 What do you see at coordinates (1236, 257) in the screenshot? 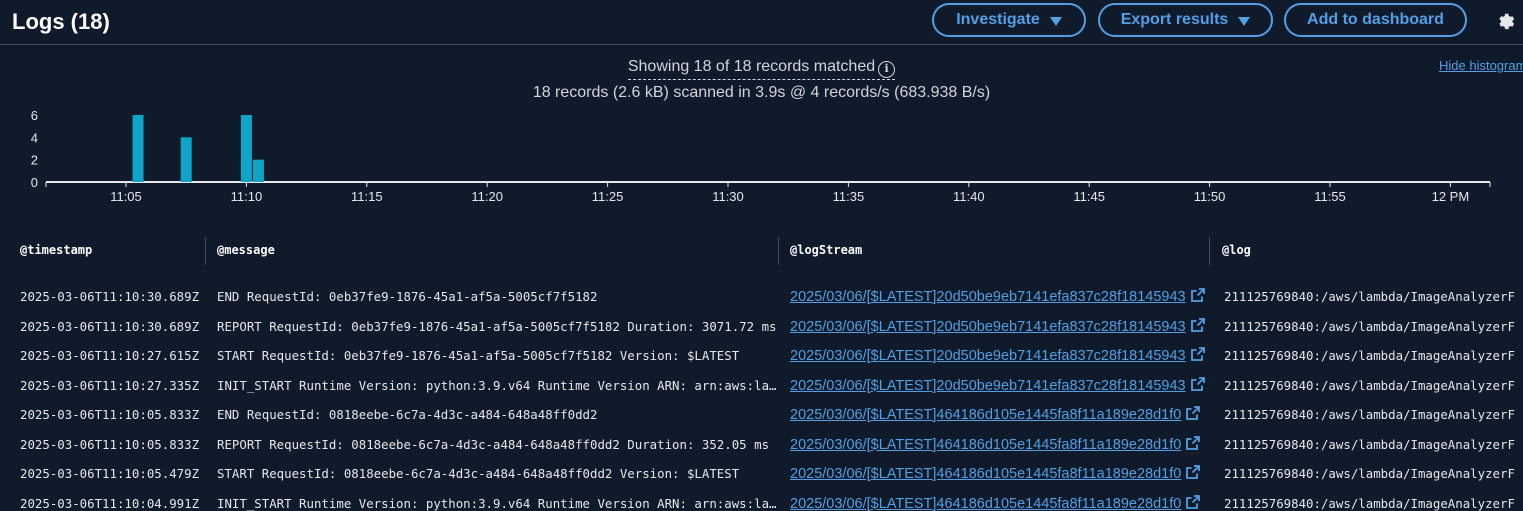
I see `column-header: @log` at bounding box center [1236, 257].